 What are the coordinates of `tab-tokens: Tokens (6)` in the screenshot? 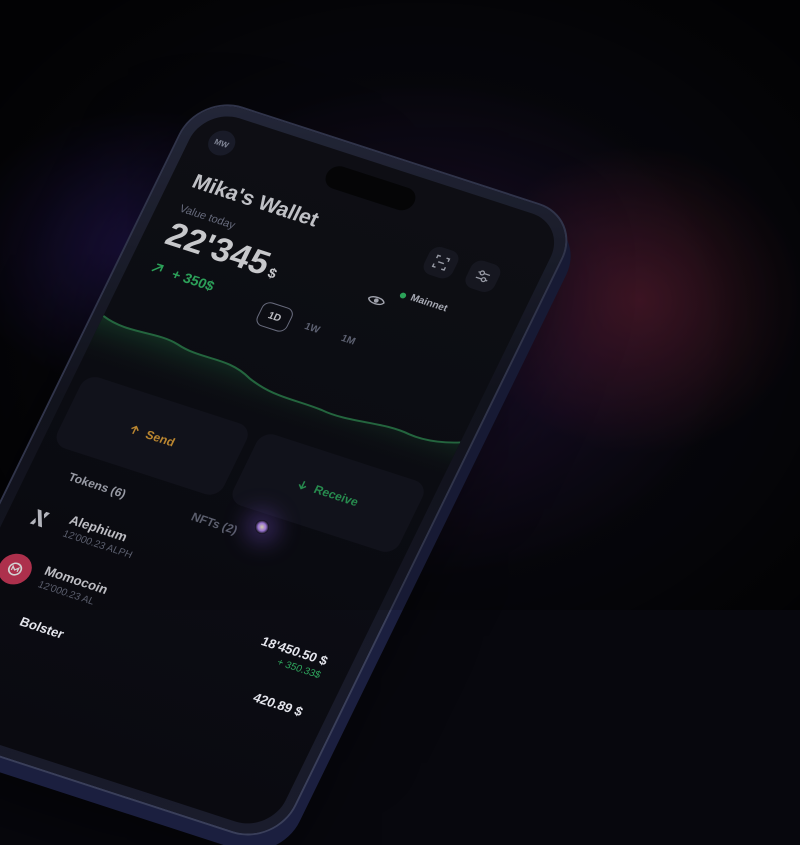 It's located at (97, 485).